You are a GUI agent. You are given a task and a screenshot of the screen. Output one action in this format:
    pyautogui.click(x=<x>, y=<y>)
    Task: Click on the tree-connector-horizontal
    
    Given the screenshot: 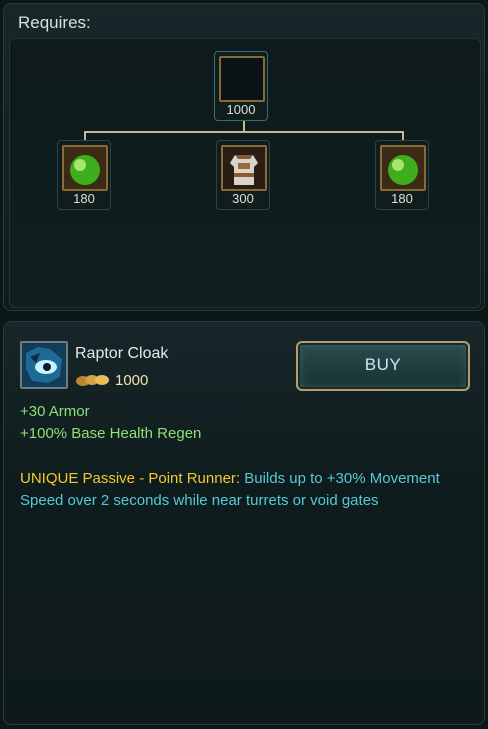 What is the action you would take?
    pyautogui.click(x=244, y=132)
    